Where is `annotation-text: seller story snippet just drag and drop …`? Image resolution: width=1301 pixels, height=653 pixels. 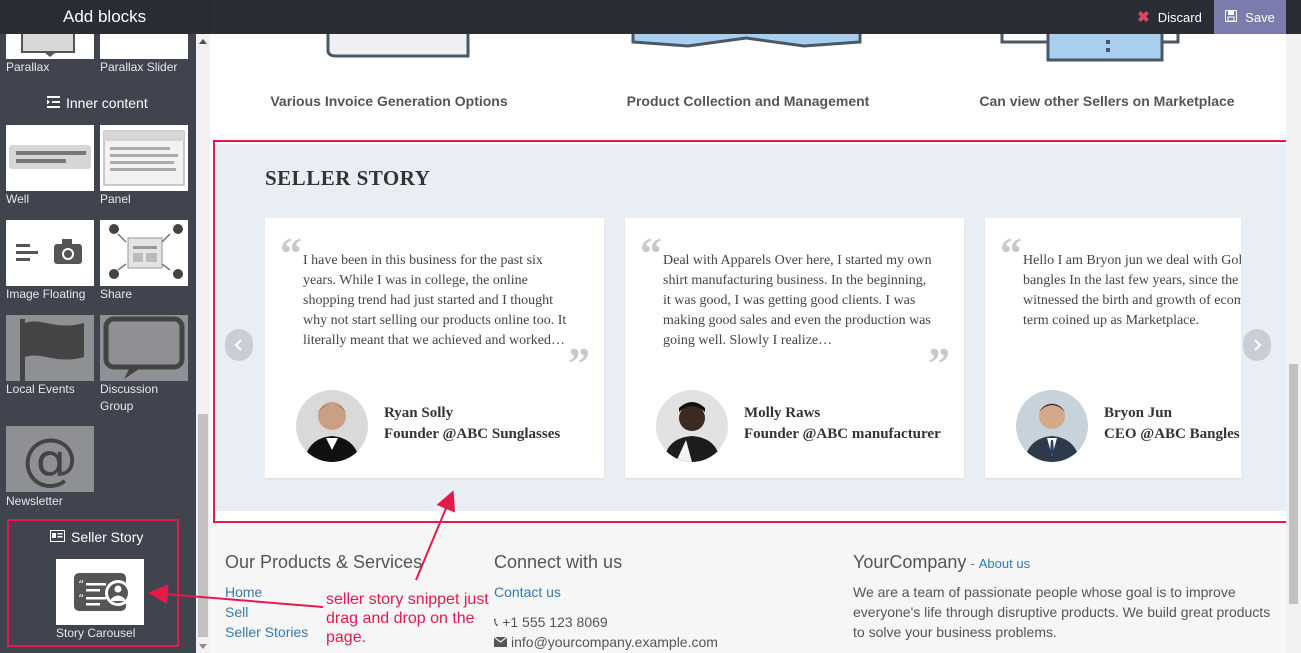
annotation-text: seller story snippet just drag and drop … is located at coordinates (407, 618).